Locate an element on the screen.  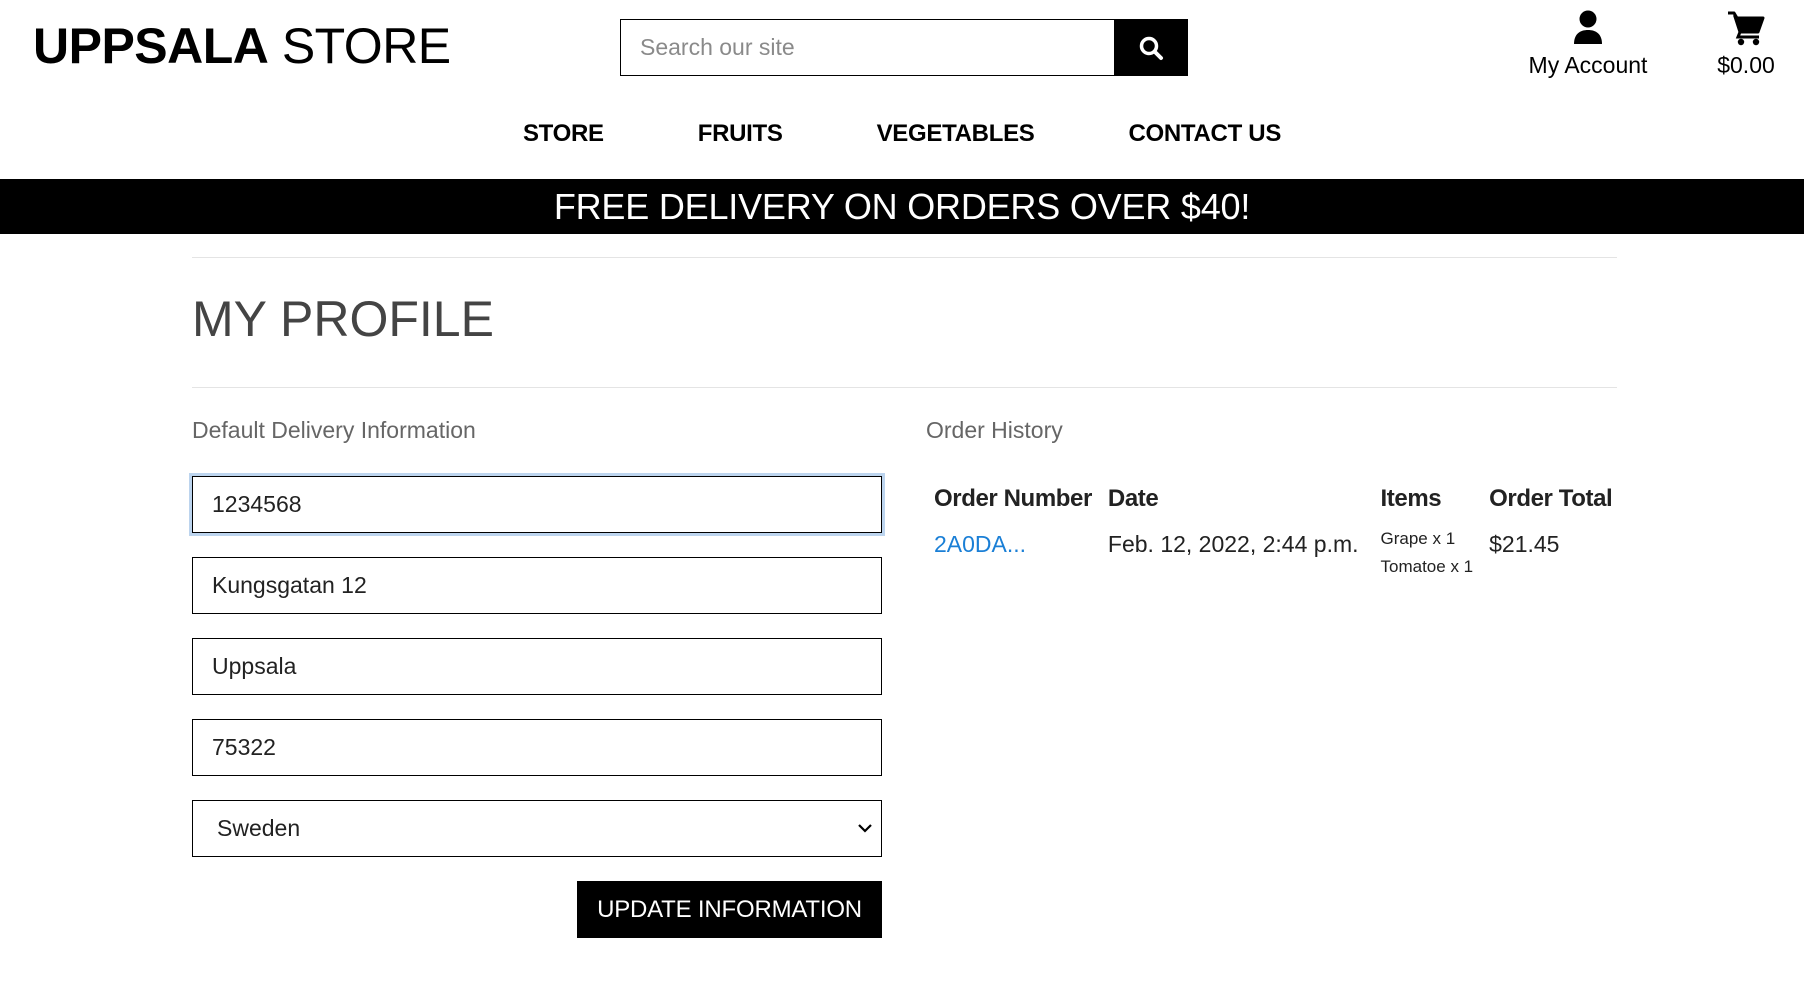
store-logo: UPPSALA STORE is located at coordinates (242, 46).